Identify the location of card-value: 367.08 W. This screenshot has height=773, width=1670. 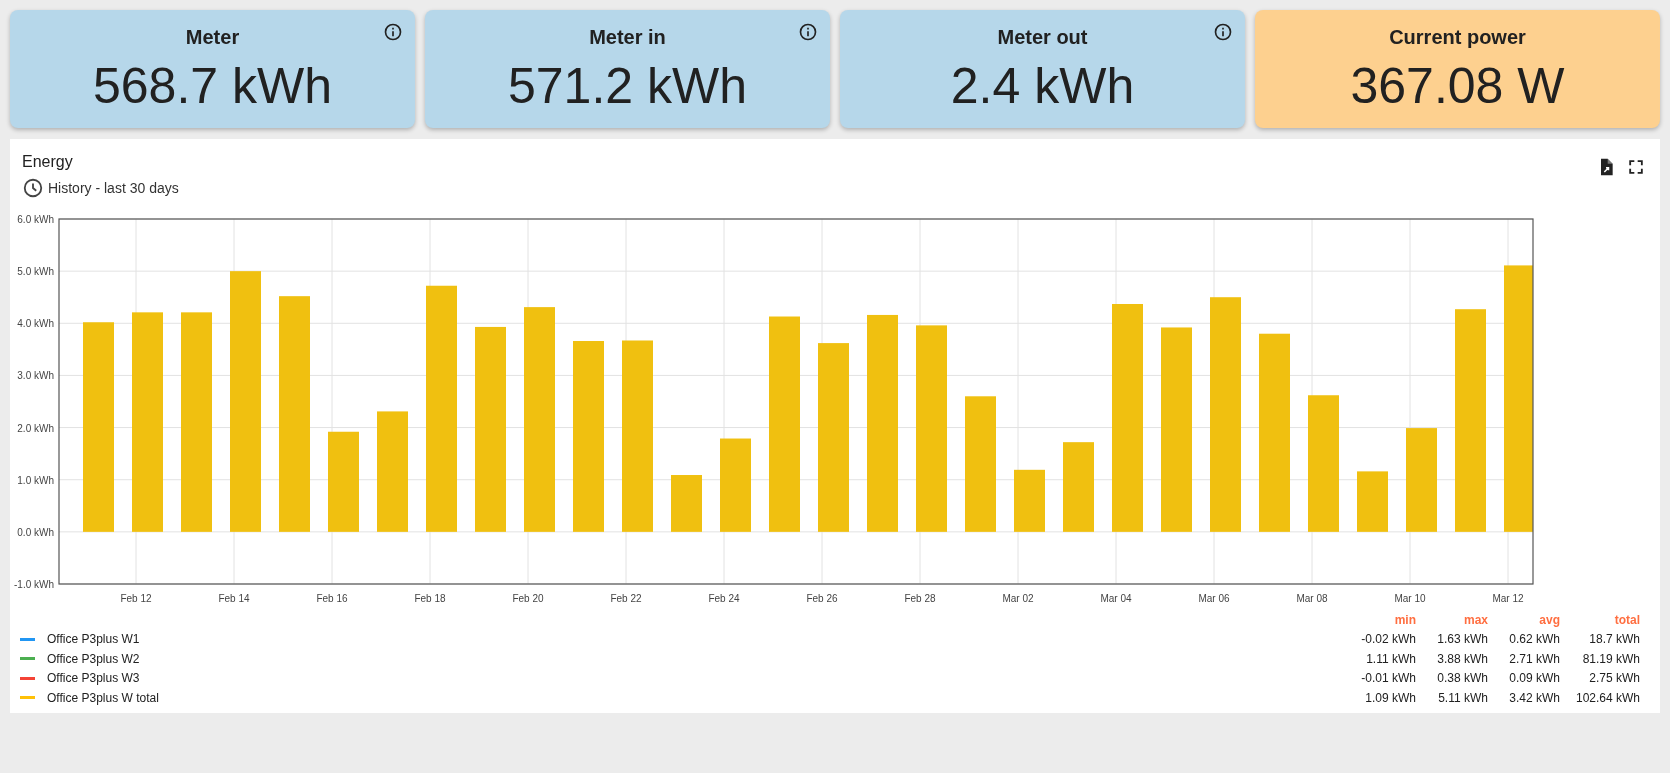
(1457, 86).